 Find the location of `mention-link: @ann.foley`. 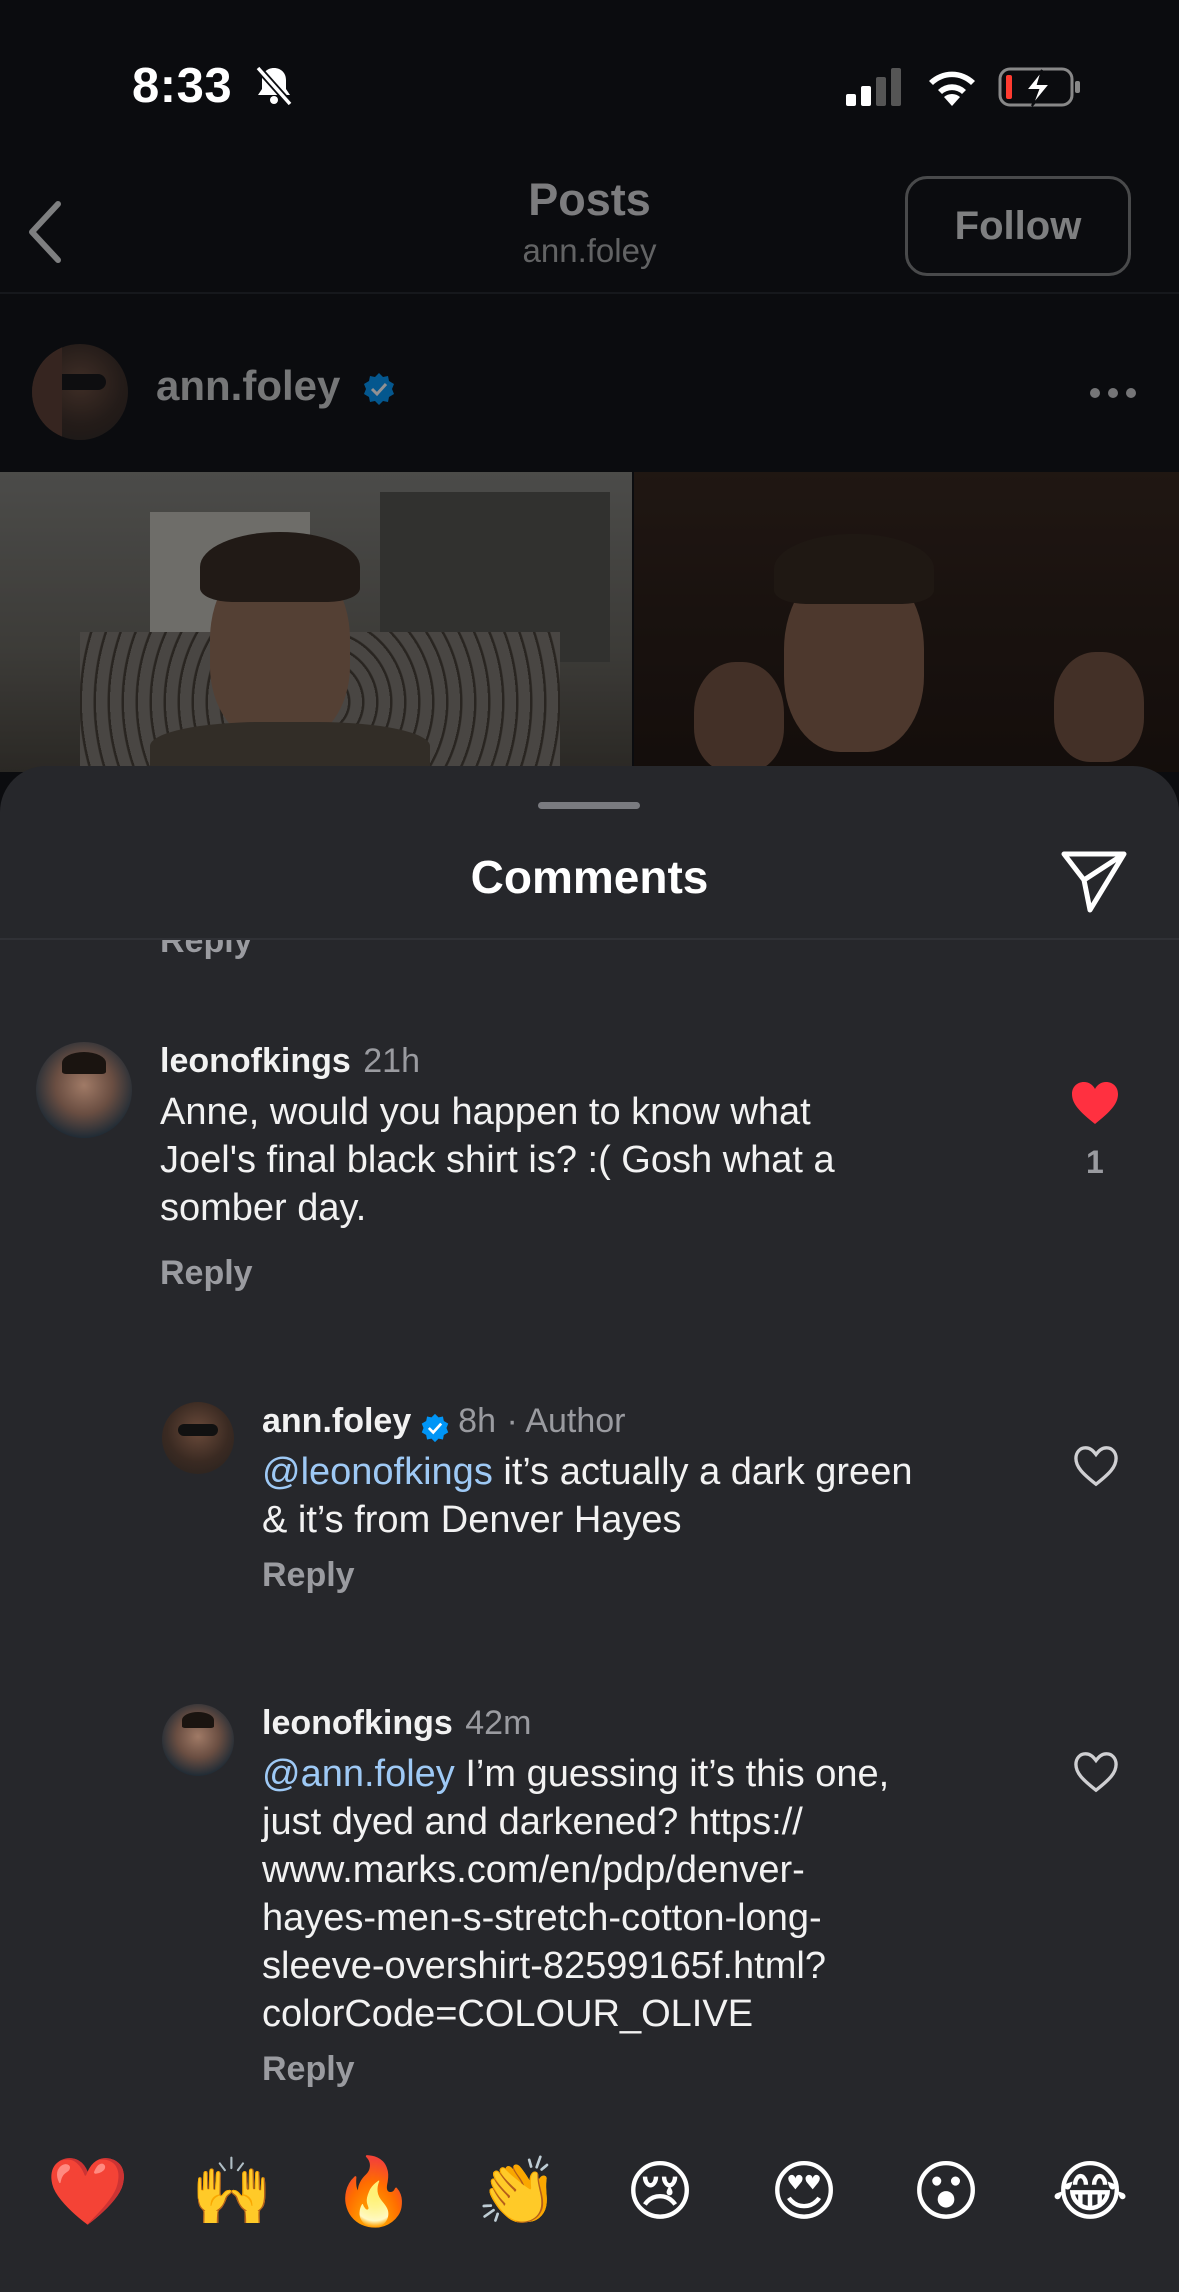

mention-link: @ann.foley is located at coordinates (358, 1774).